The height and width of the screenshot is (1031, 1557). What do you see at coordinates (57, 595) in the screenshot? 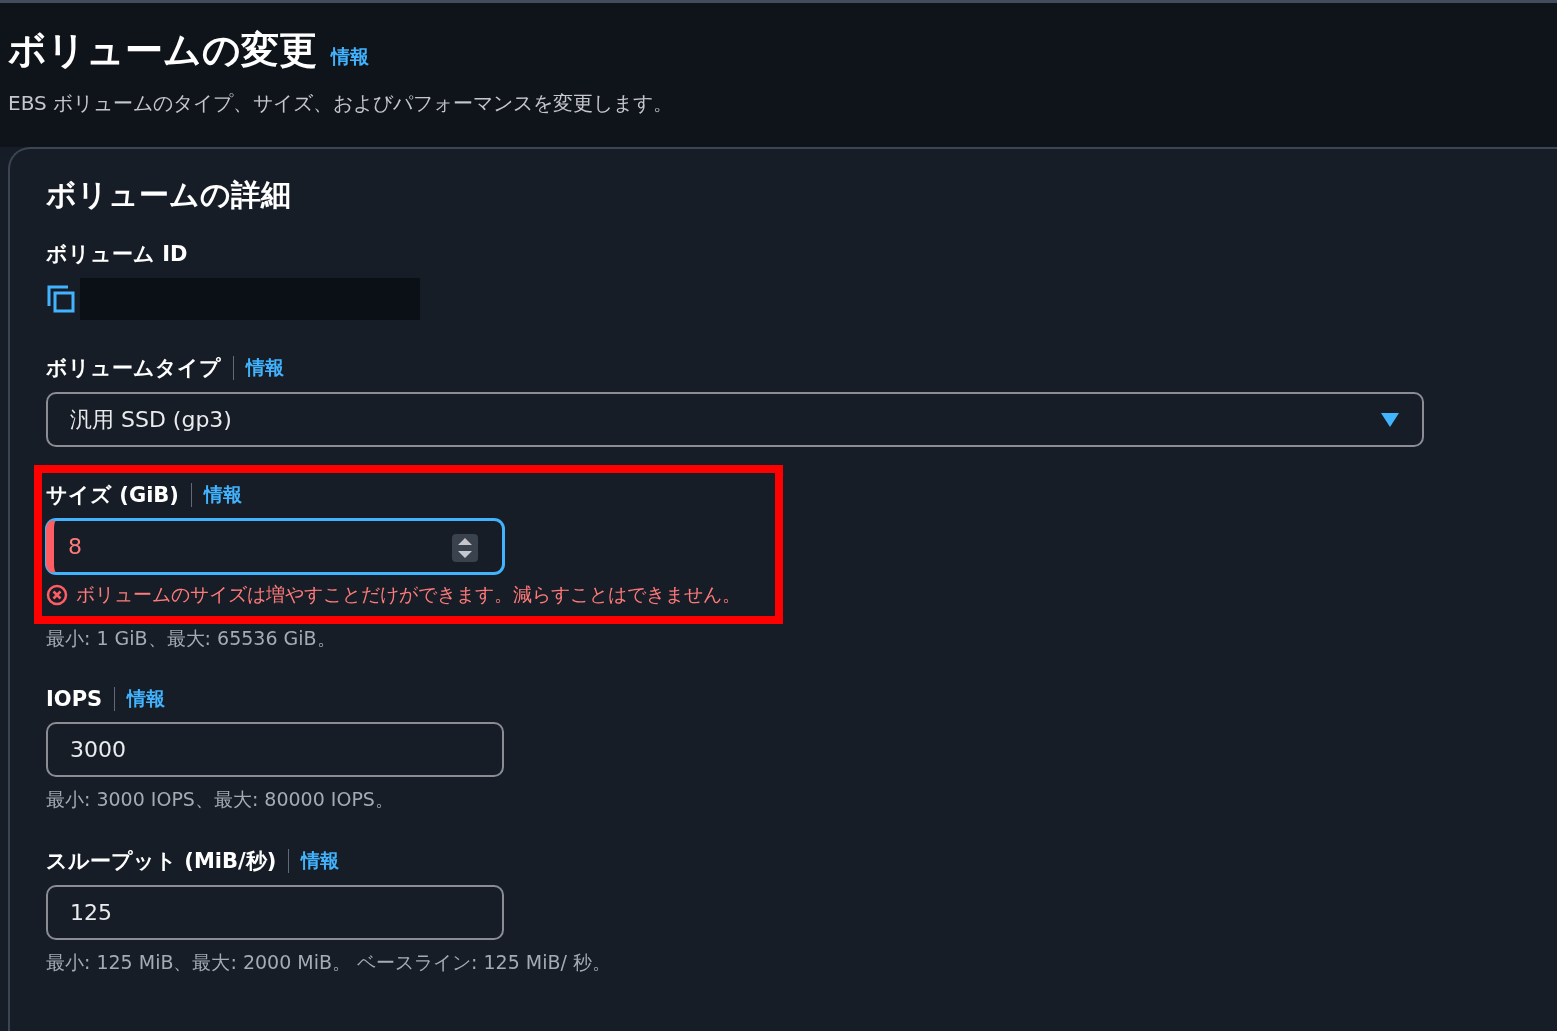
I see `error-icon` at bounding box center [57, 595].